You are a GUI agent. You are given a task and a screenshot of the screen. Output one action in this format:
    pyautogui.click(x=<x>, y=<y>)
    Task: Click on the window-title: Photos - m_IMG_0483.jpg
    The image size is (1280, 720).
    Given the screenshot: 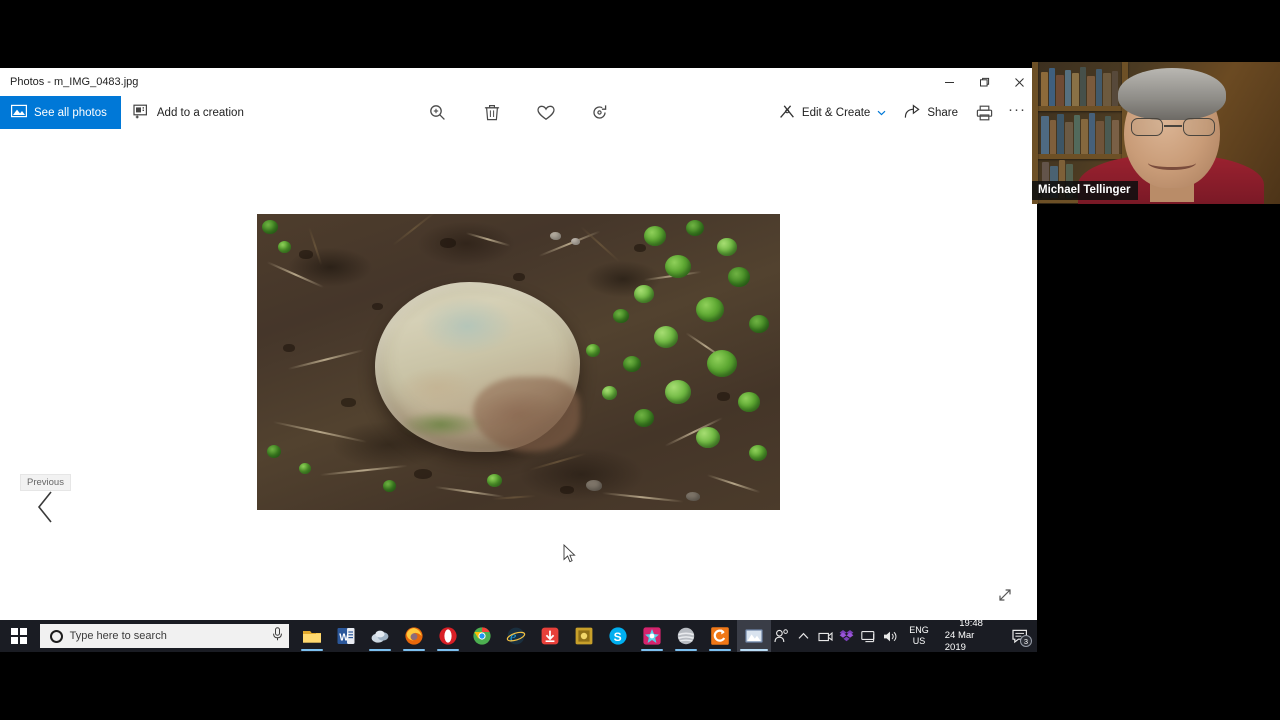 What is the action you would take?
    pyautogui.click(x=74, y=82)
    